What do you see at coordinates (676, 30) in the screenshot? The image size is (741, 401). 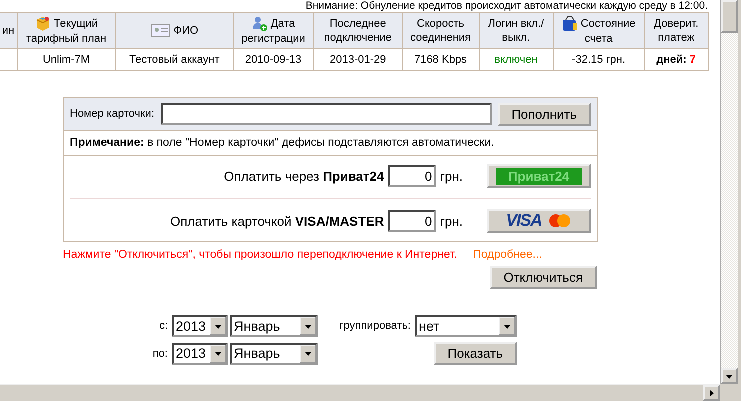 I see `column-header: Доверит. платеж` at bounding box center [676, 30].